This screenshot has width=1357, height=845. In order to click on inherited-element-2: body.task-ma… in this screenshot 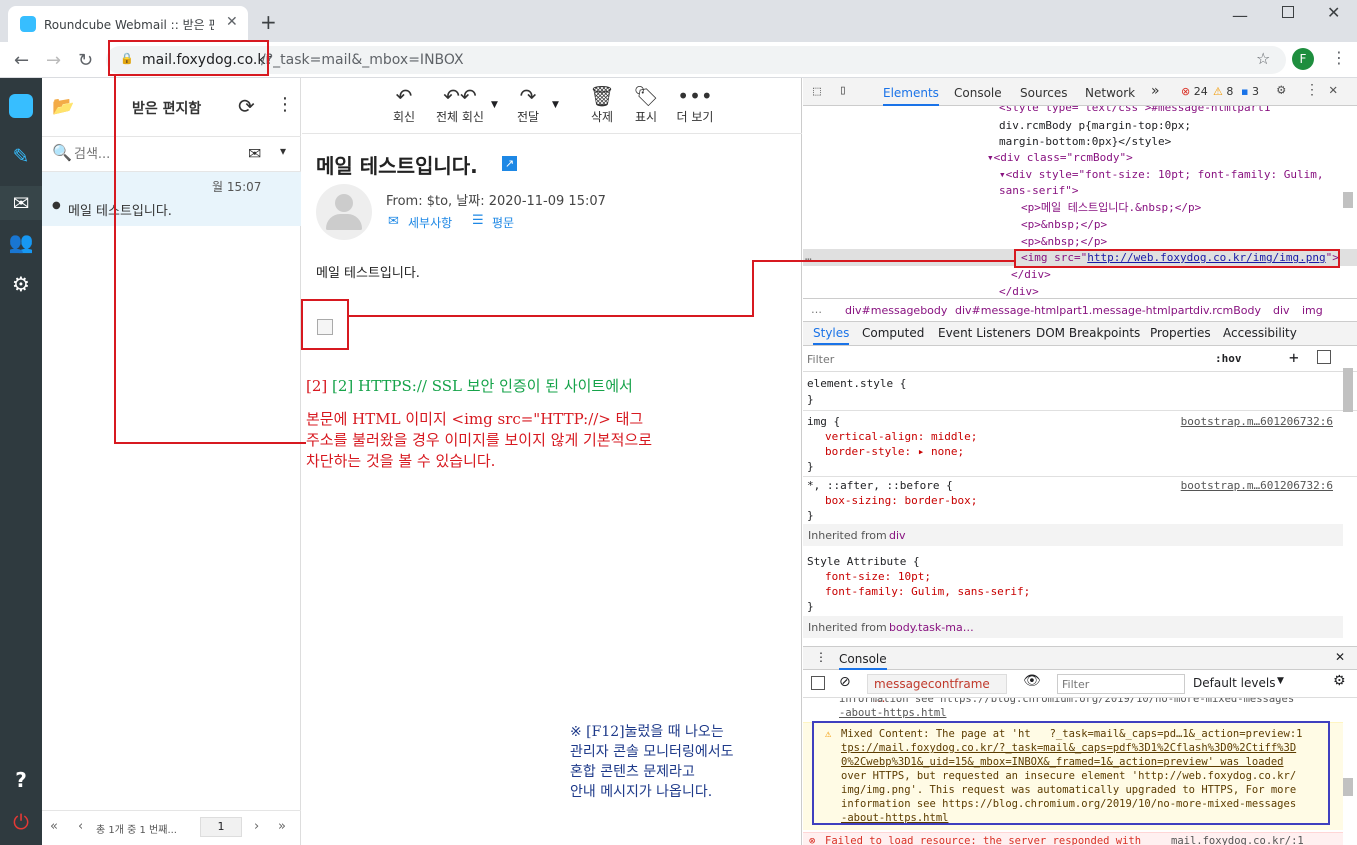, I will do `click(931, 627)`.